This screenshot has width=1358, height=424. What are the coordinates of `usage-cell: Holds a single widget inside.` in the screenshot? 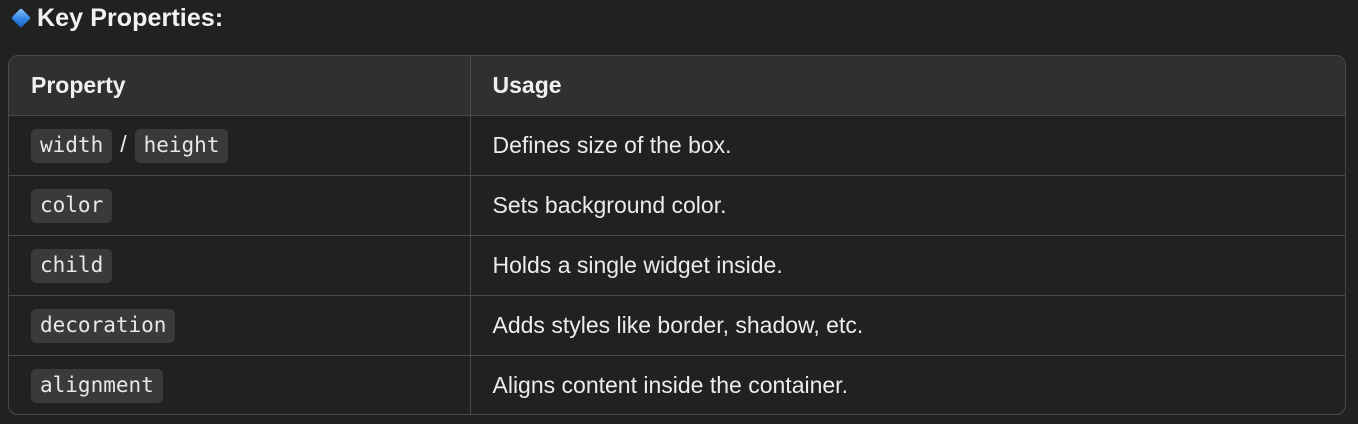 It's located at (907, 265).